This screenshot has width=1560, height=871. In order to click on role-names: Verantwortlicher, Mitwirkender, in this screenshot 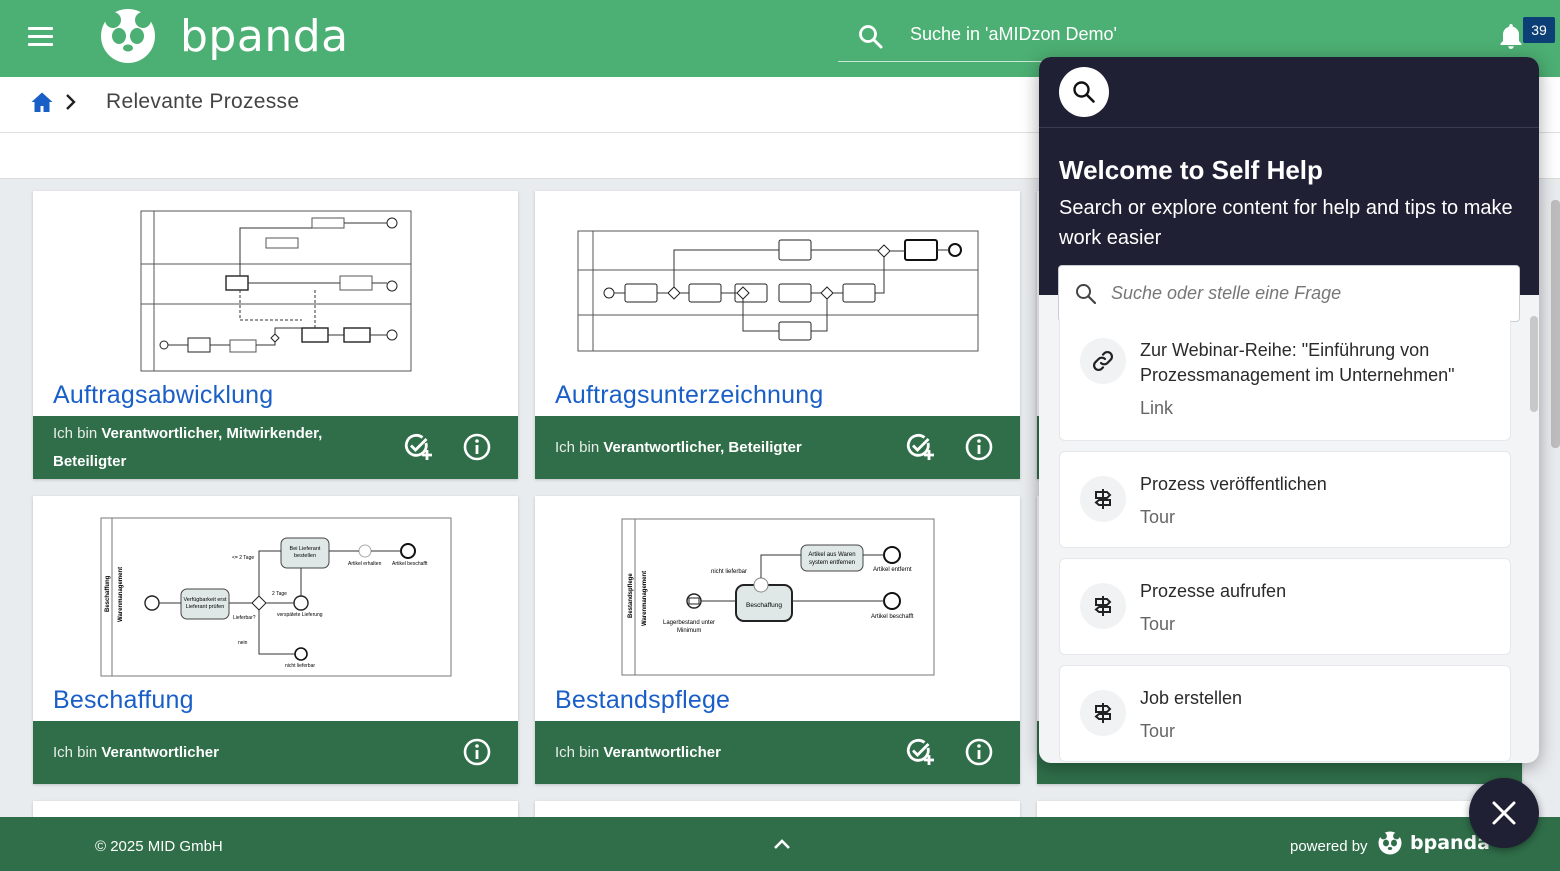, I will do `click(212, 433)`.